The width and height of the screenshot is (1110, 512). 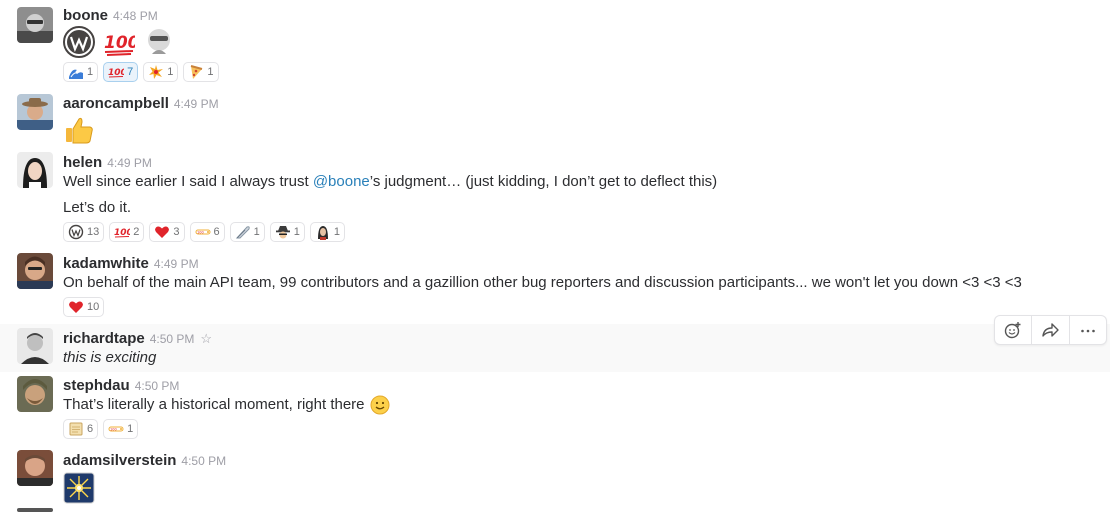 I want to click on reaction: 1002, so click(x=127, y=232).